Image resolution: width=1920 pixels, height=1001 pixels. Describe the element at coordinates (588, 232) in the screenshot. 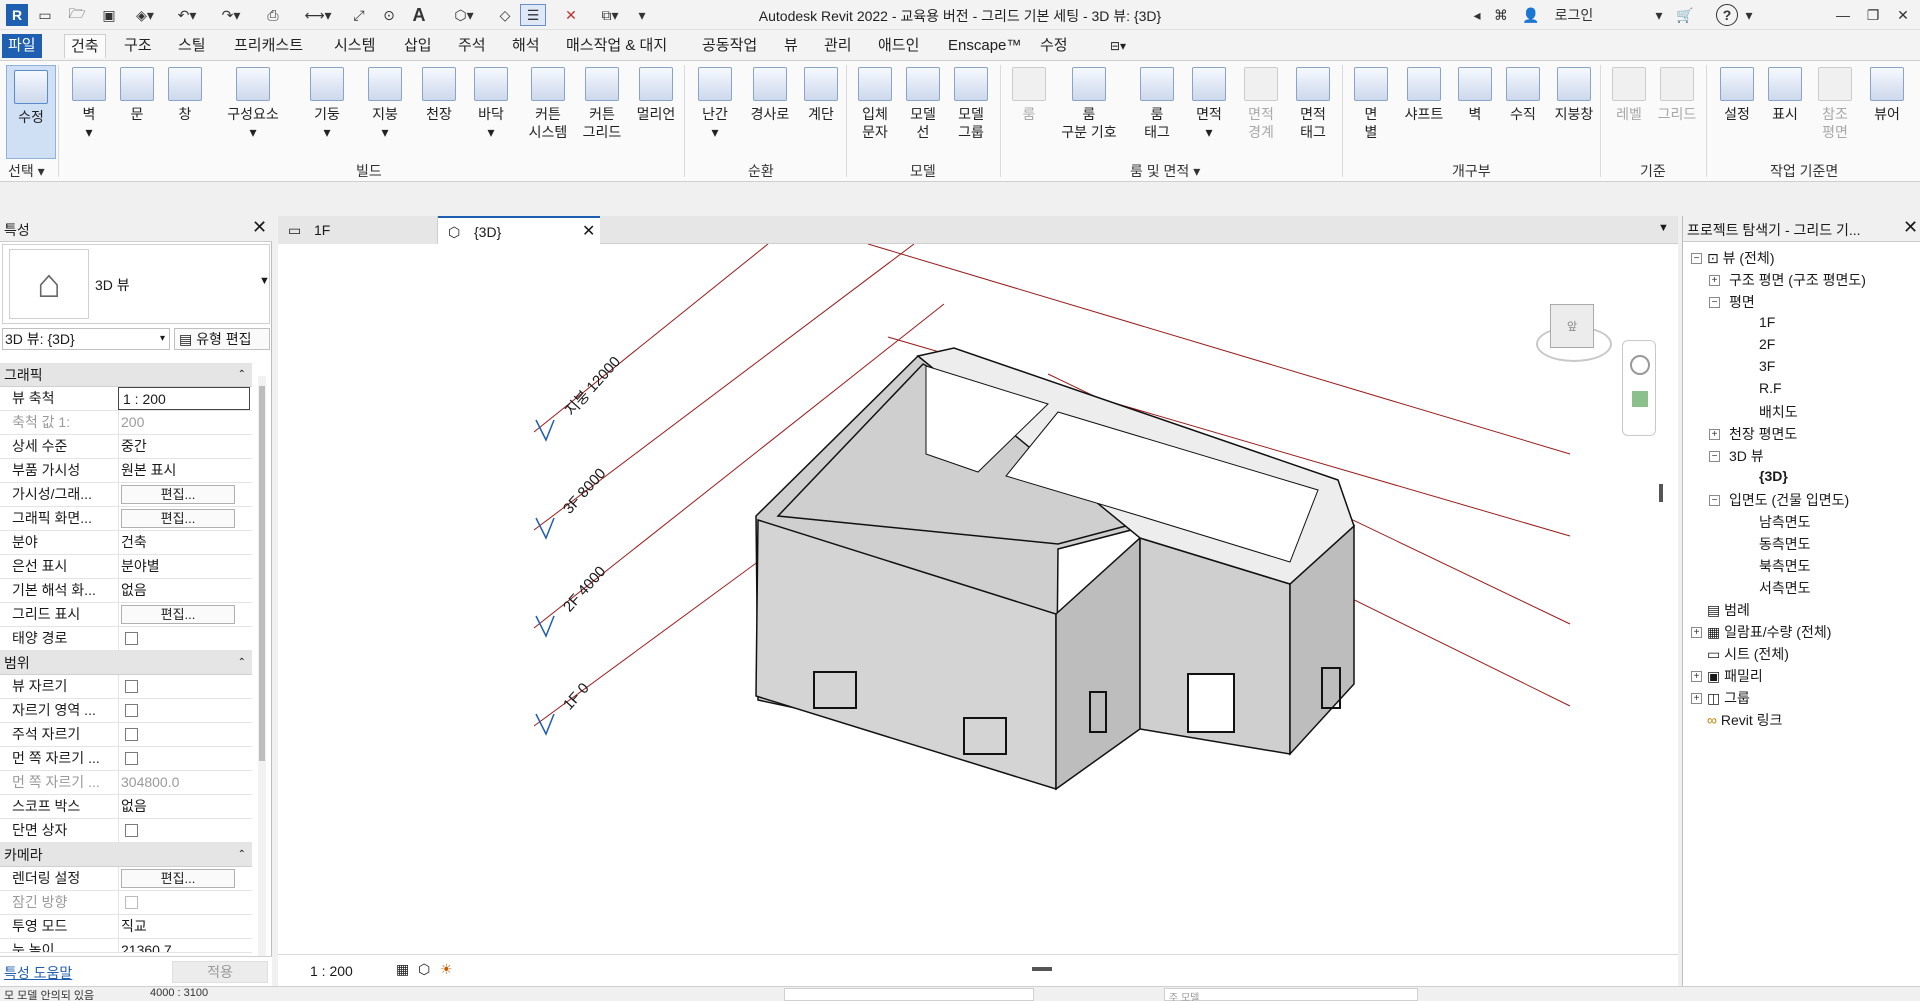

I see `tab-close-icon: ✕` at that location.